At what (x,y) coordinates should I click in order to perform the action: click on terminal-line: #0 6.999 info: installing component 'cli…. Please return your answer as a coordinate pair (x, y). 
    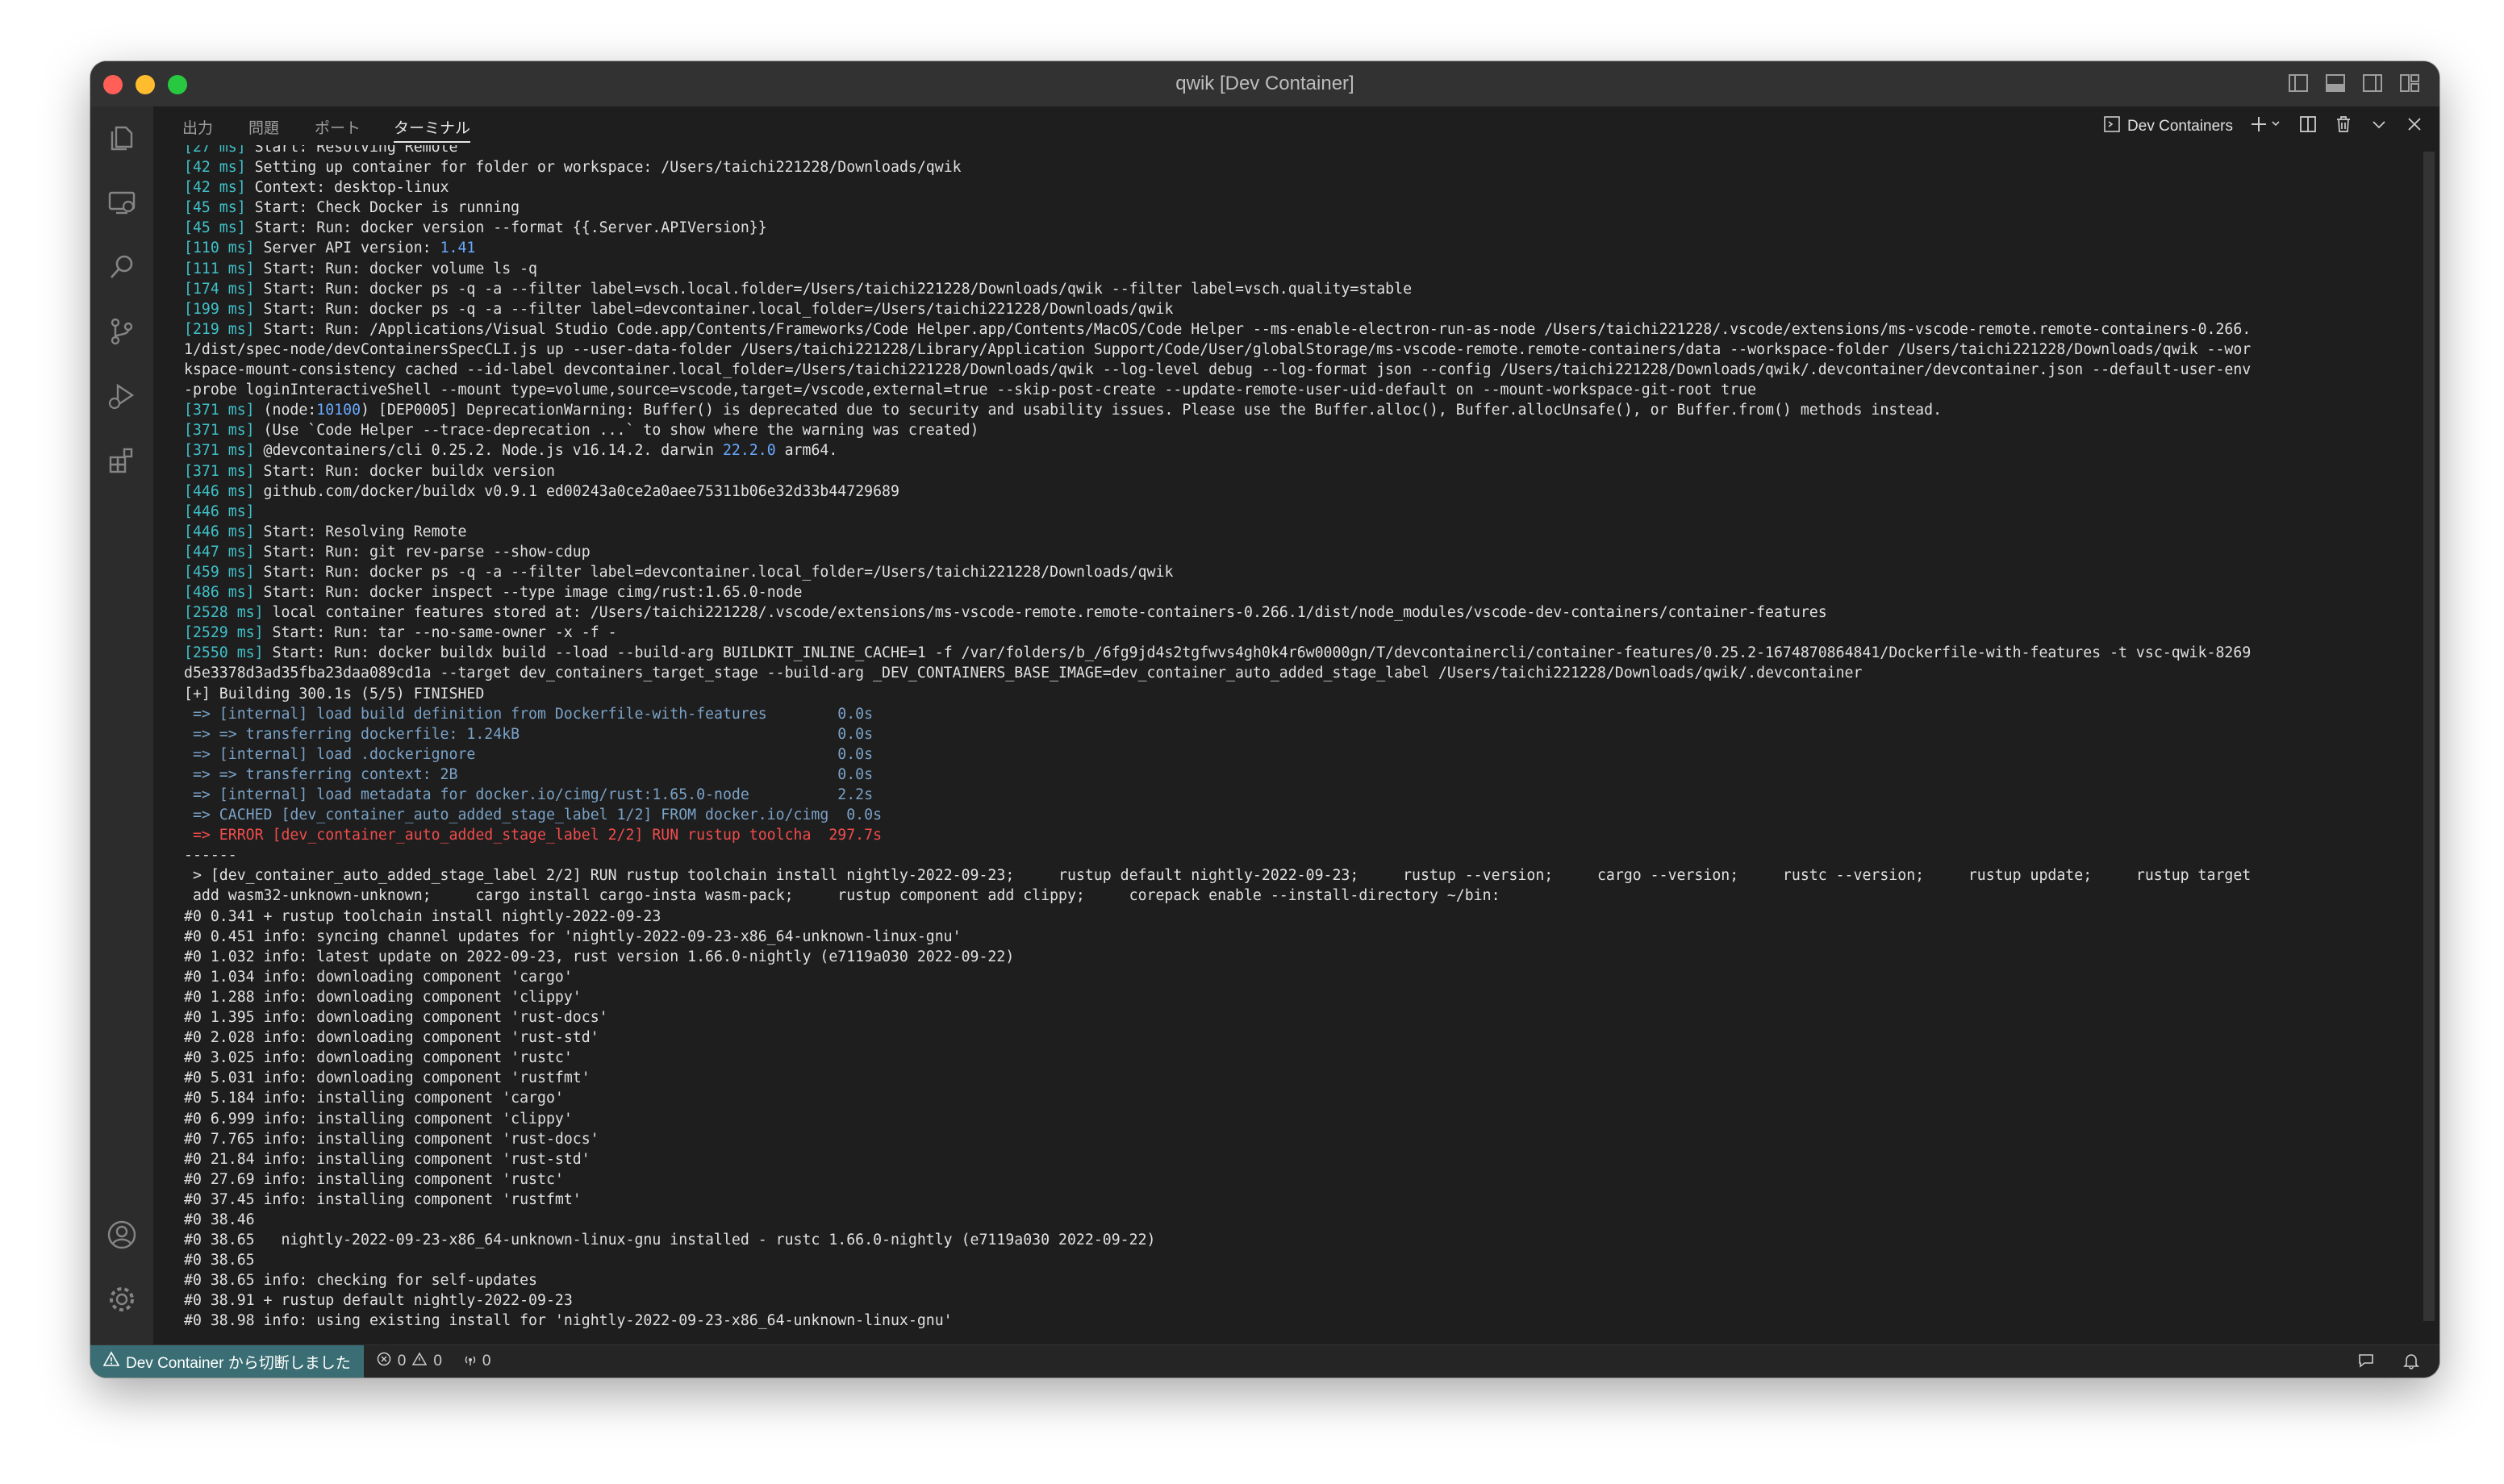
    Looking at the image, I should click on (378, 1119).